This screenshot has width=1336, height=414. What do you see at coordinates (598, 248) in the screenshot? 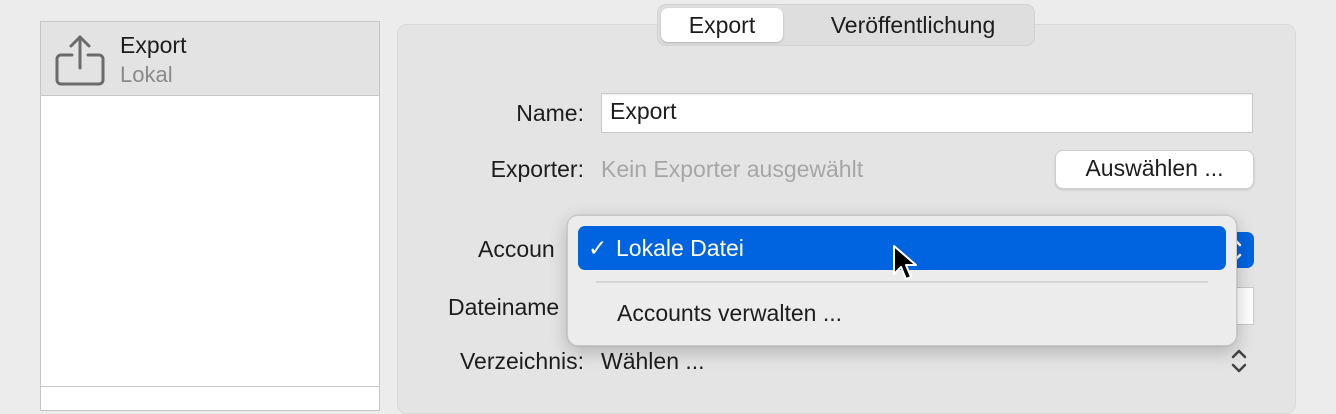
I see `checkmark-icon: ✓` at bounding box center [598, 248].